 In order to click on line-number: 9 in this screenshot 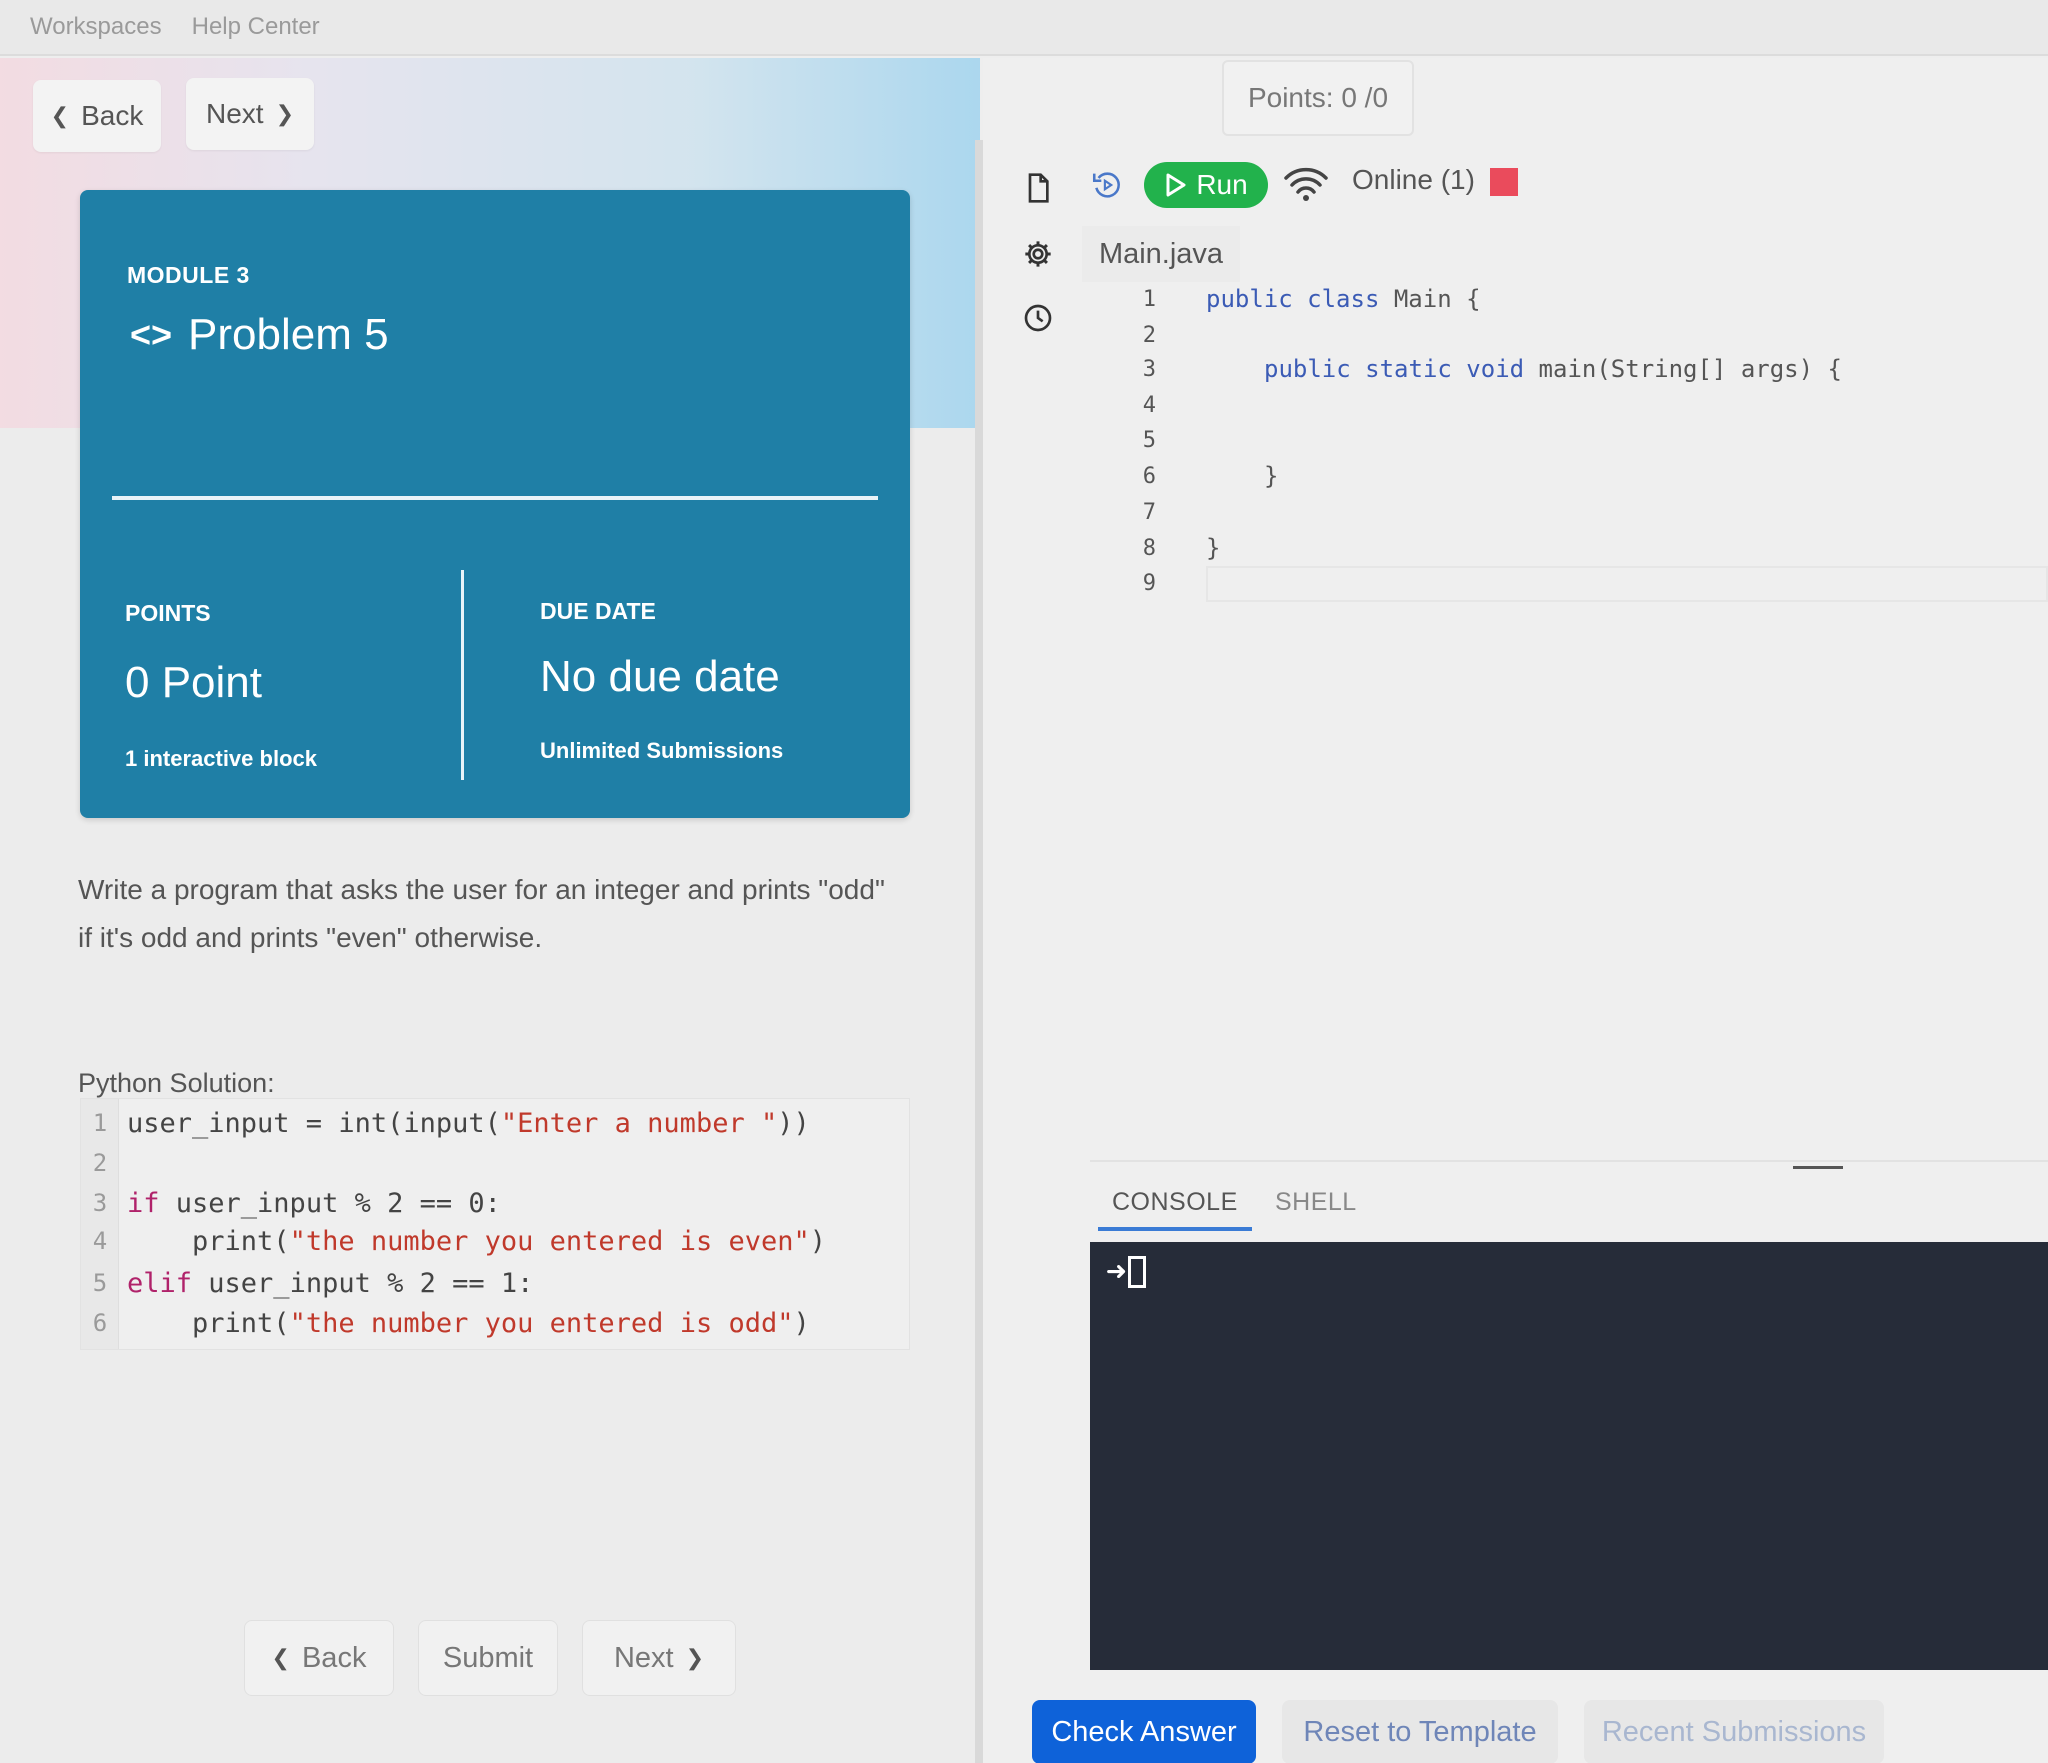, I will do `click(1149, 583)`.